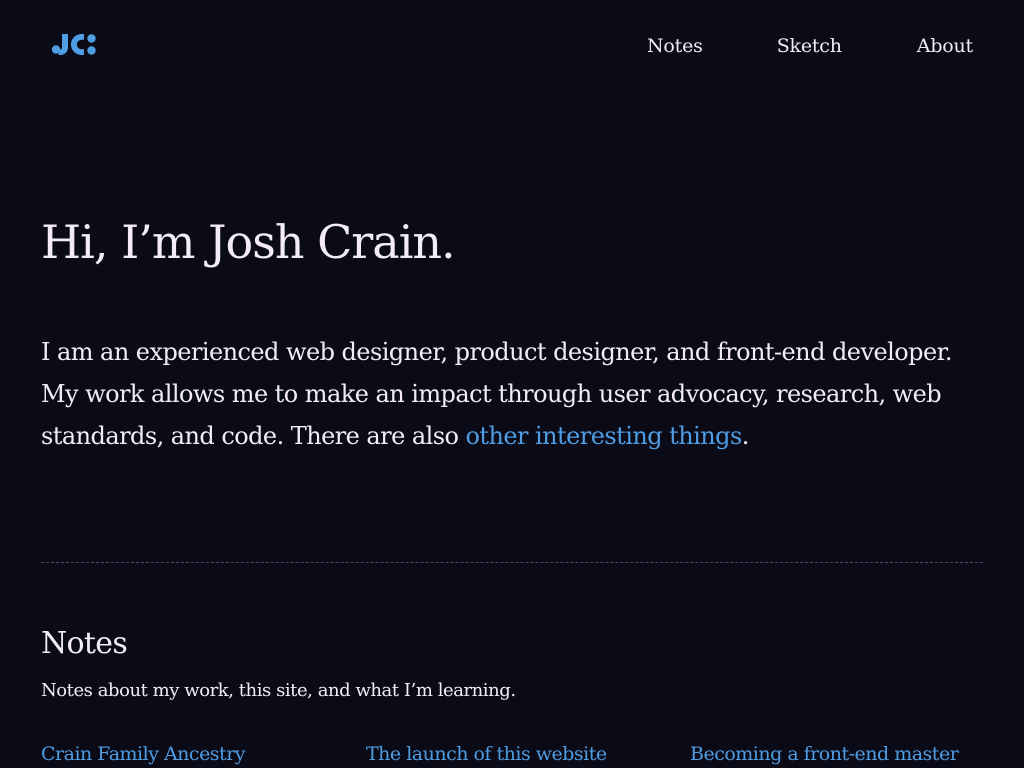  What do you see at coordinates (603, 436) in the screenshot?
I see `interesting-things-link: other interesting things` at bounding box center [603, 436].